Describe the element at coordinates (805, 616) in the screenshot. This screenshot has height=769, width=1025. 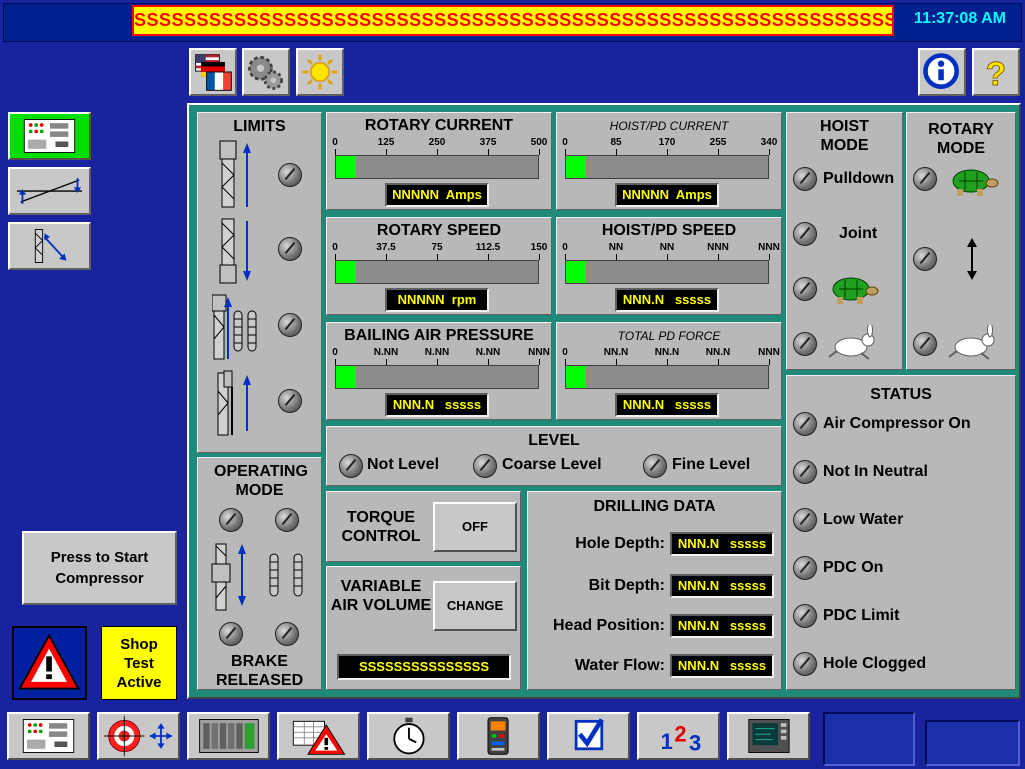
I see `status-pdc-limit-led` at that location.